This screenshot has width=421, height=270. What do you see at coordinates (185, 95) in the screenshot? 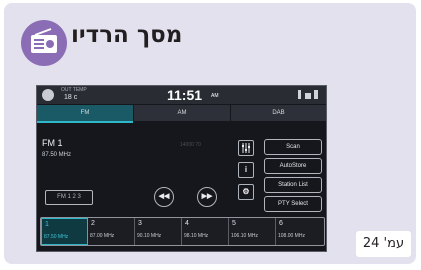
I see `clock-time: 11:51` at bounding box center [185, 95].